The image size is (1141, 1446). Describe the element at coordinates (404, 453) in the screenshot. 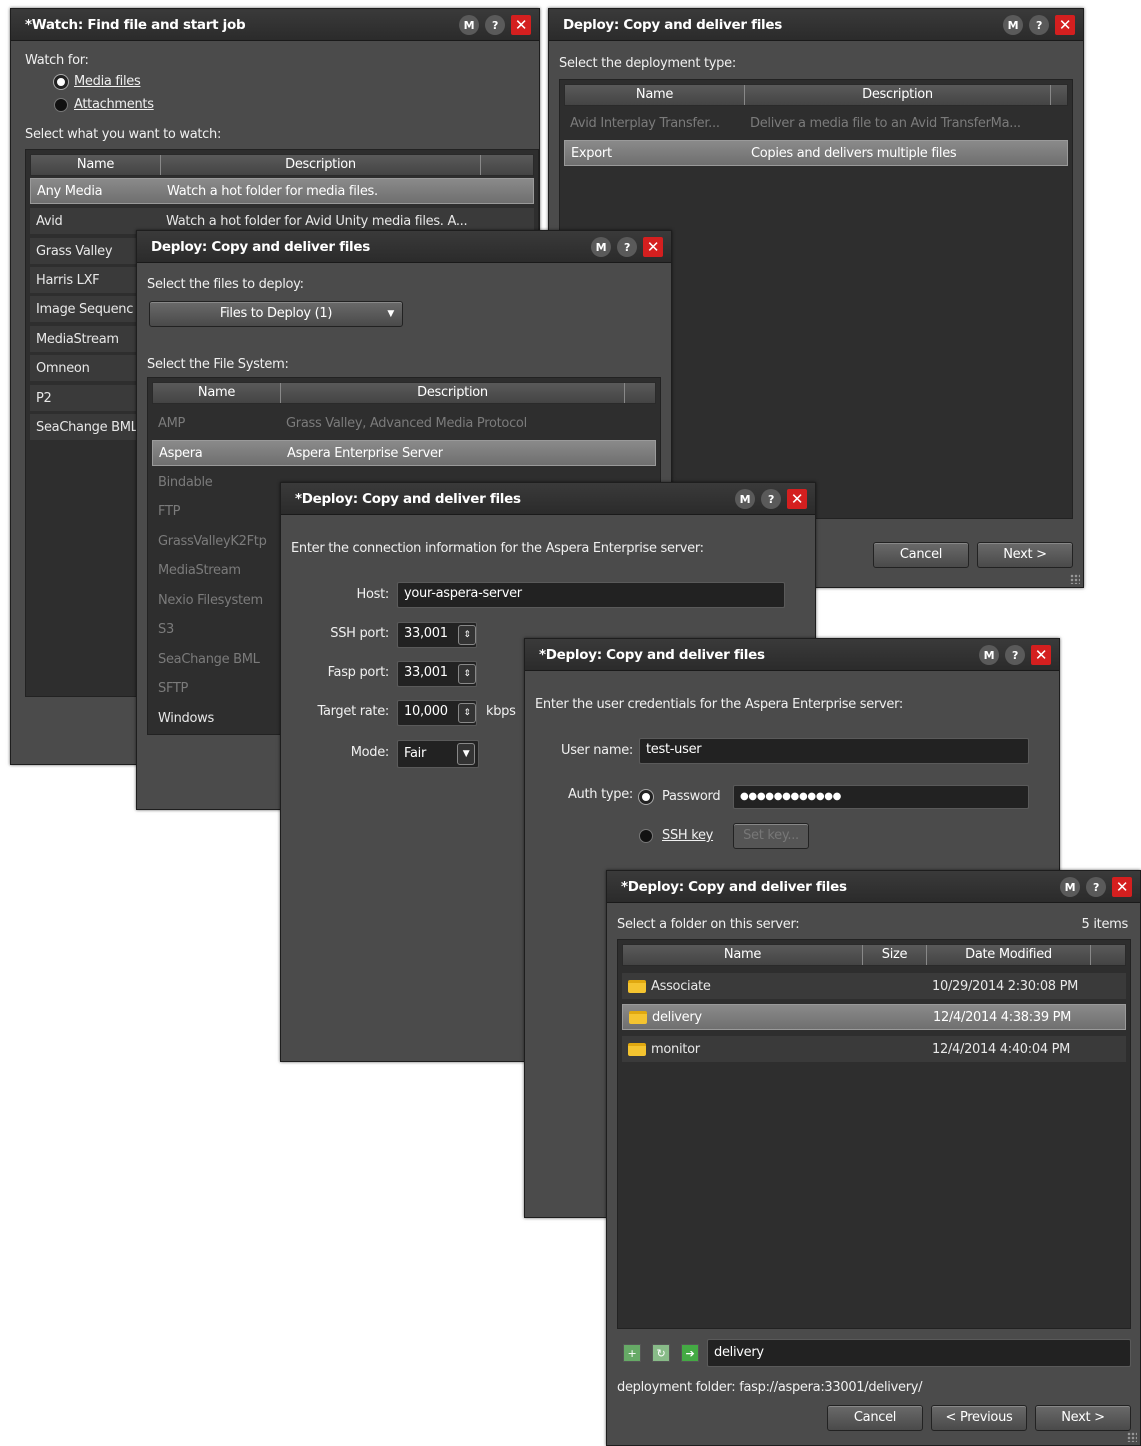

I see `list-item: Aspera Aspera Enterprise Server` at that location.